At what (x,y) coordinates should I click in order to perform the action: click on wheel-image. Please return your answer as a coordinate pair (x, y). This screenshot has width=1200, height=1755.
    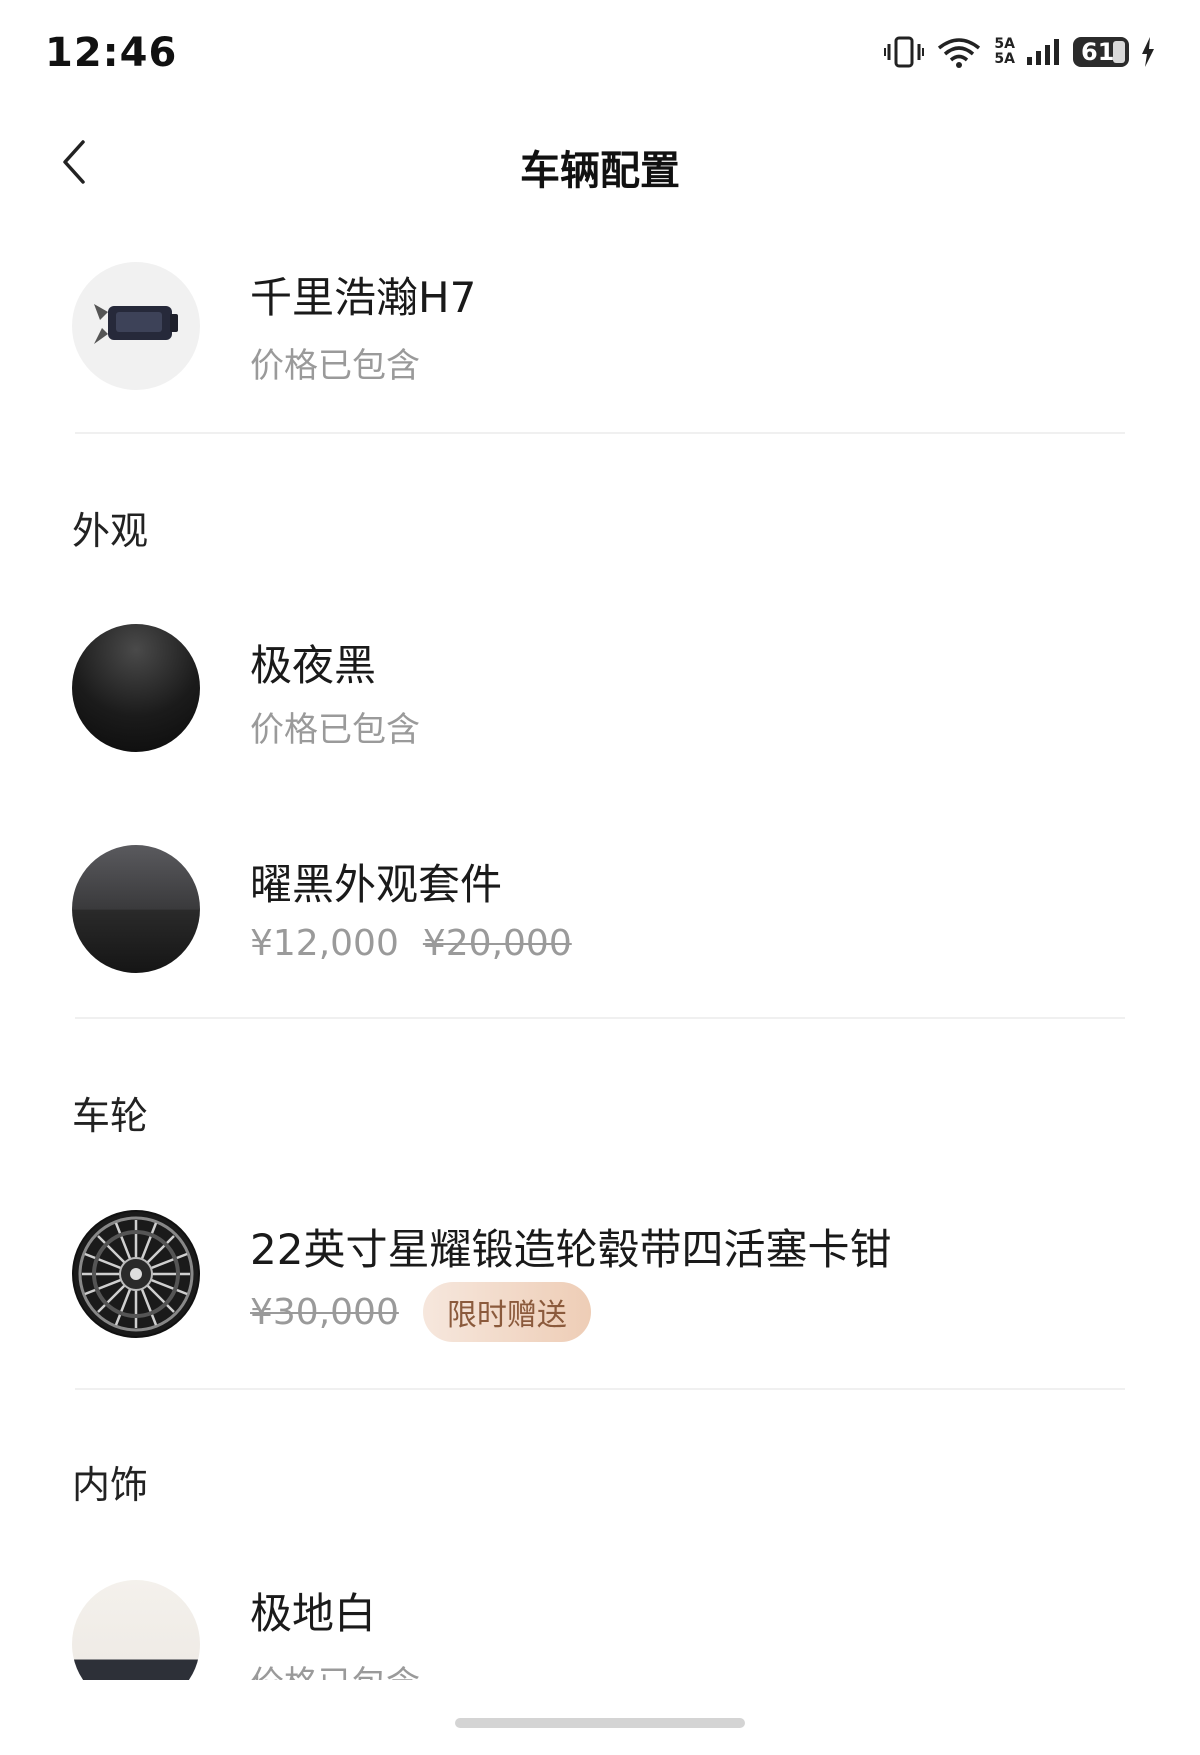
    Looking at the image, I should click on (136, 1274).